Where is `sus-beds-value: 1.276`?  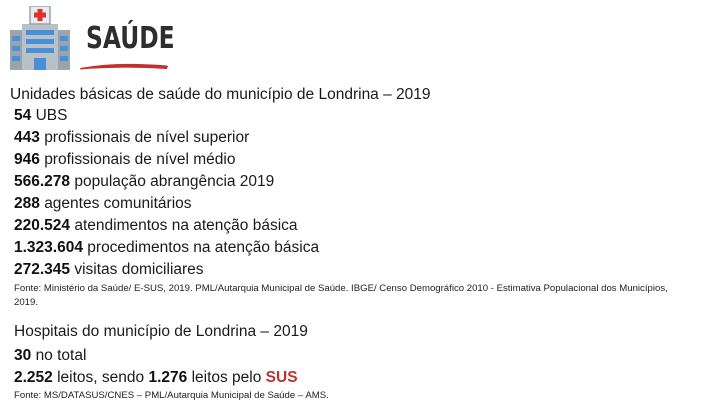 sus-beds-value: 1.276 is located at coordinates (168, 377).